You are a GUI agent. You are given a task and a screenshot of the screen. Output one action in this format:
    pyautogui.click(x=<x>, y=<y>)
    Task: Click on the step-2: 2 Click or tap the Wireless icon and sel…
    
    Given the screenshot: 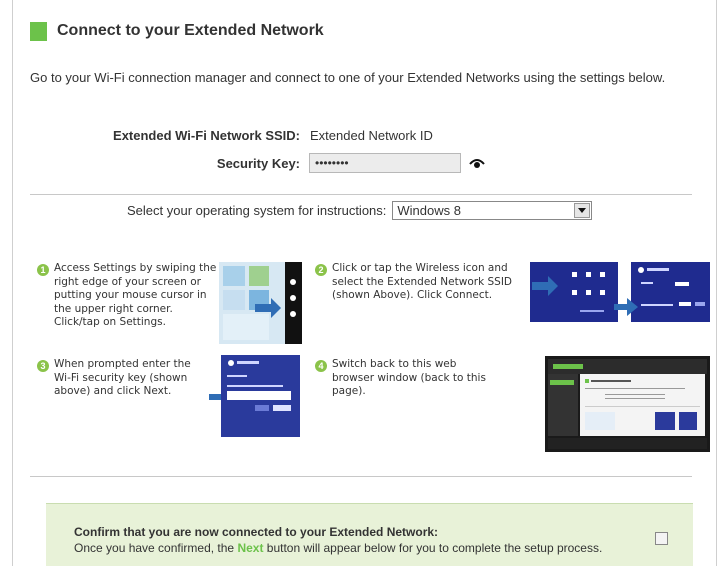 What is the action you would take?
    pyautogui.click(x=420, y=282)
    